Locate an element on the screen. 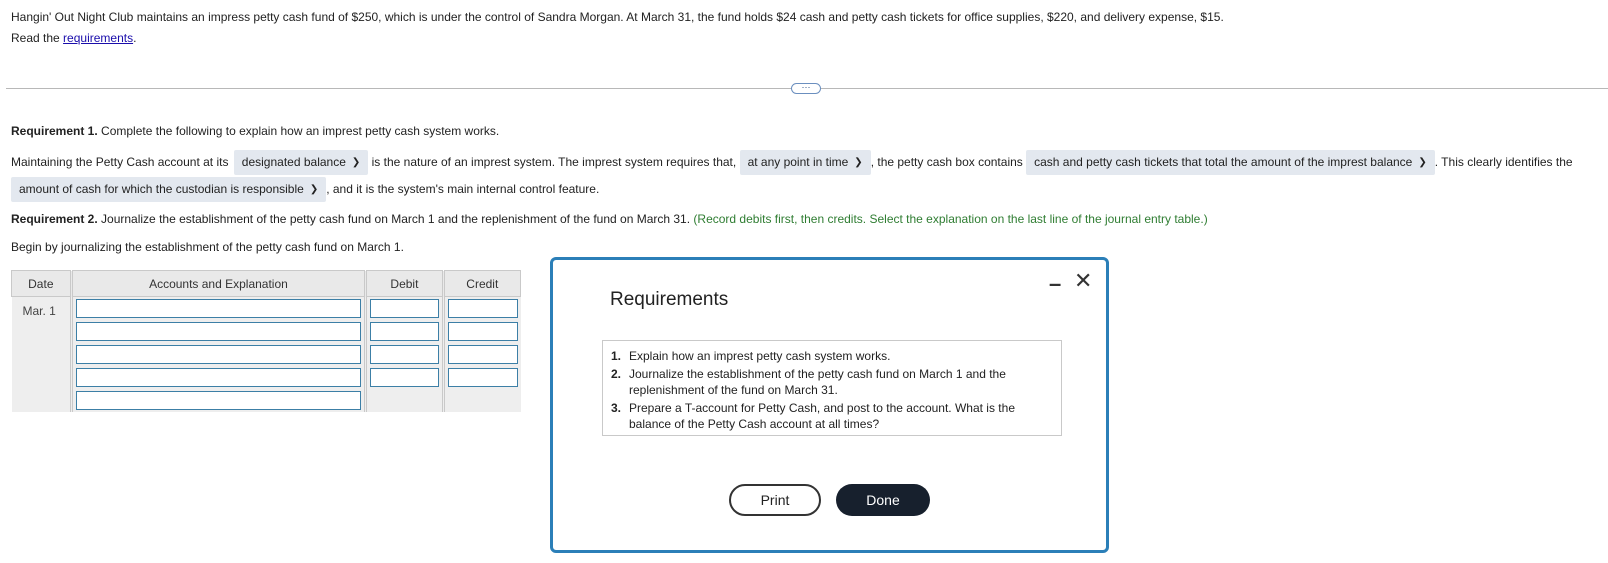 The image size is (1608, 563). date-column-header: Date is located at coordinates (41, 283).